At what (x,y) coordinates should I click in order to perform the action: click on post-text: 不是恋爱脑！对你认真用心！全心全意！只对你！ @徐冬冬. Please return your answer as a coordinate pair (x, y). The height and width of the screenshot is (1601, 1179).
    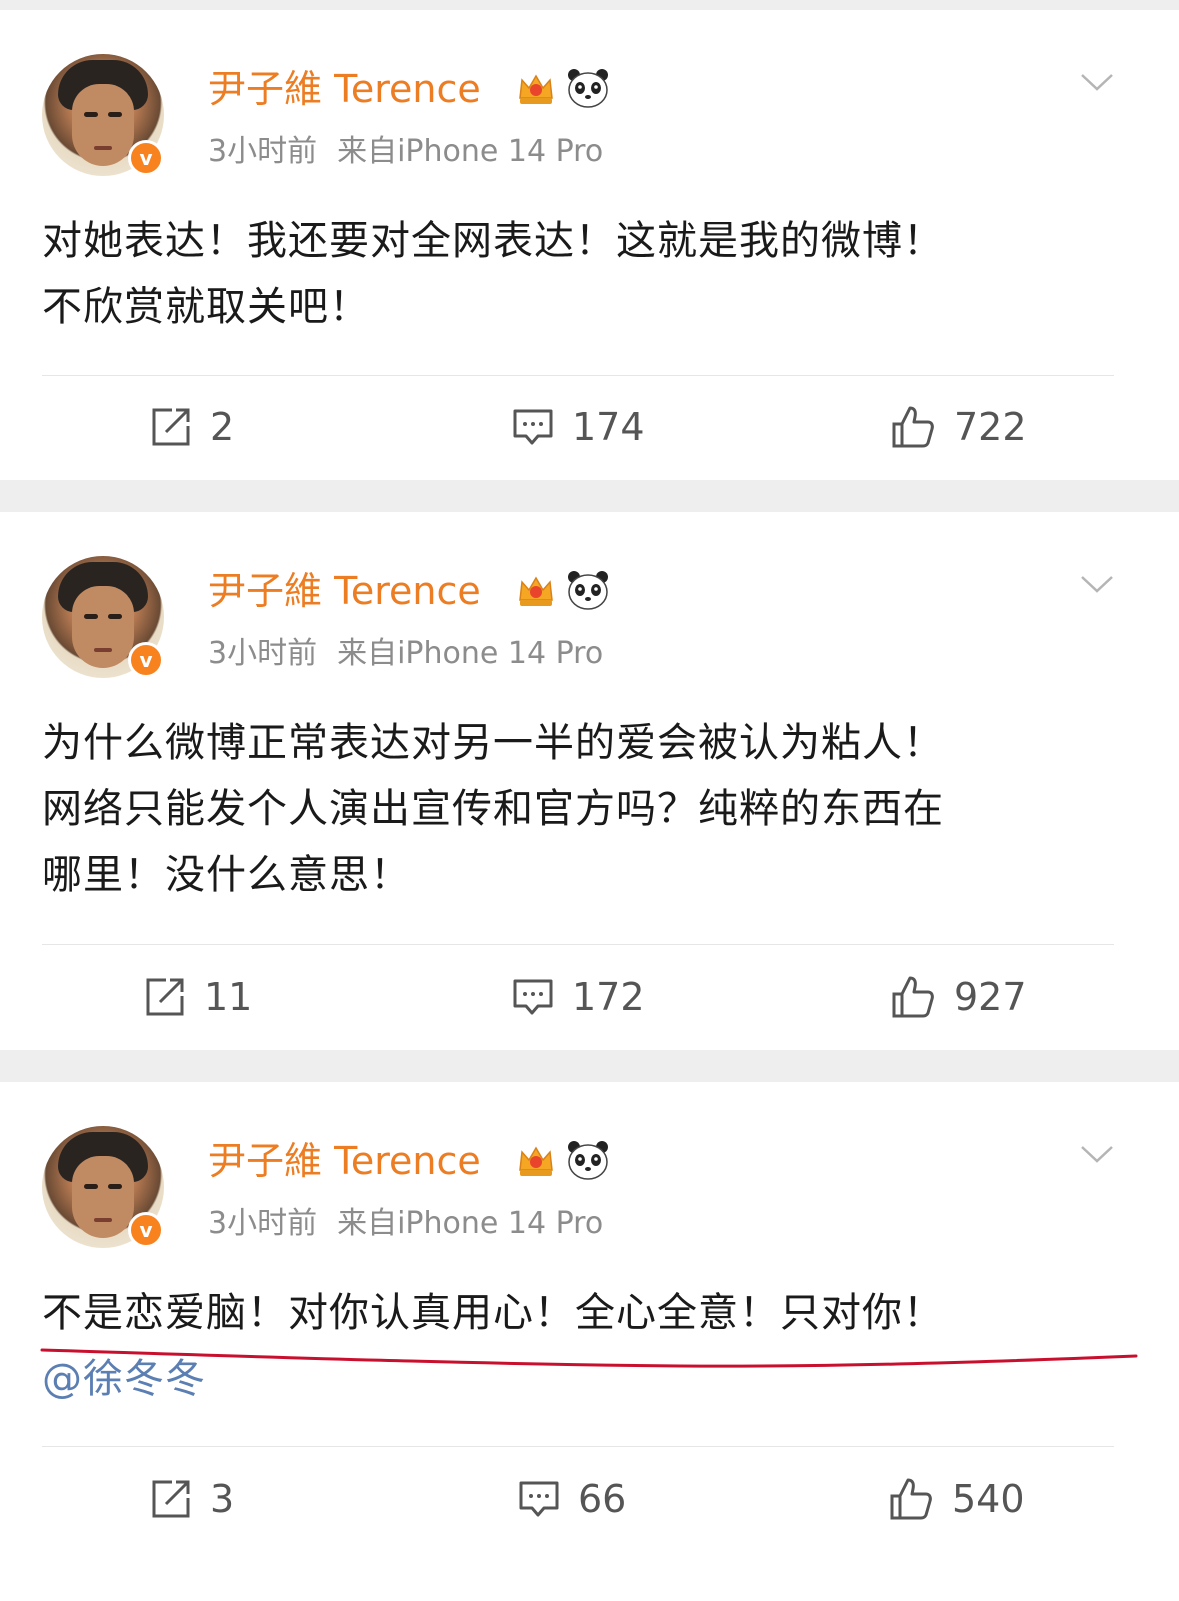
    Looking at the image, I should click on (592, 1346).